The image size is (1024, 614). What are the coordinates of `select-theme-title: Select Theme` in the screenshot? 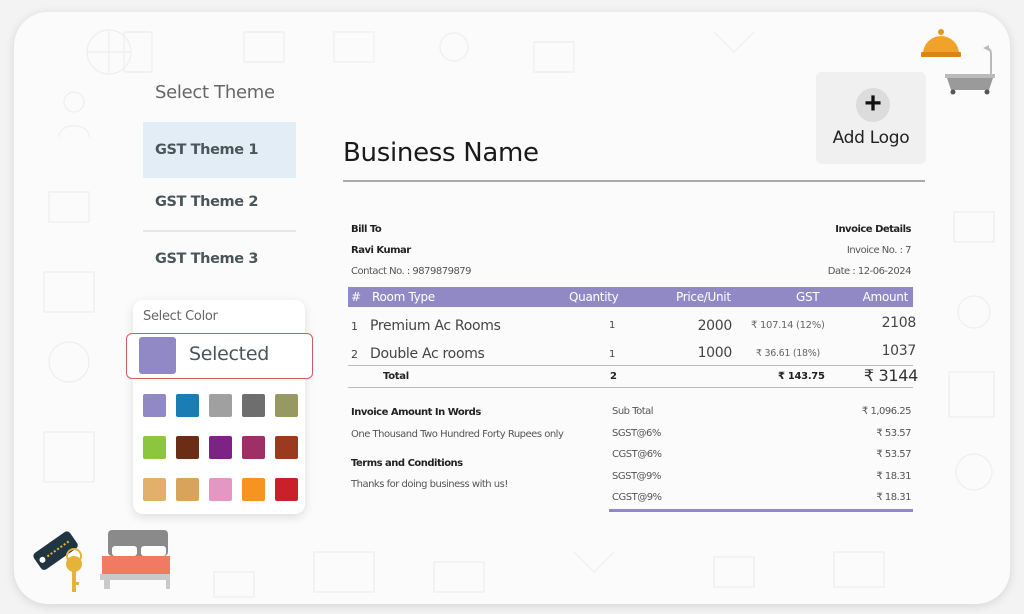 It's located at (215, 92).